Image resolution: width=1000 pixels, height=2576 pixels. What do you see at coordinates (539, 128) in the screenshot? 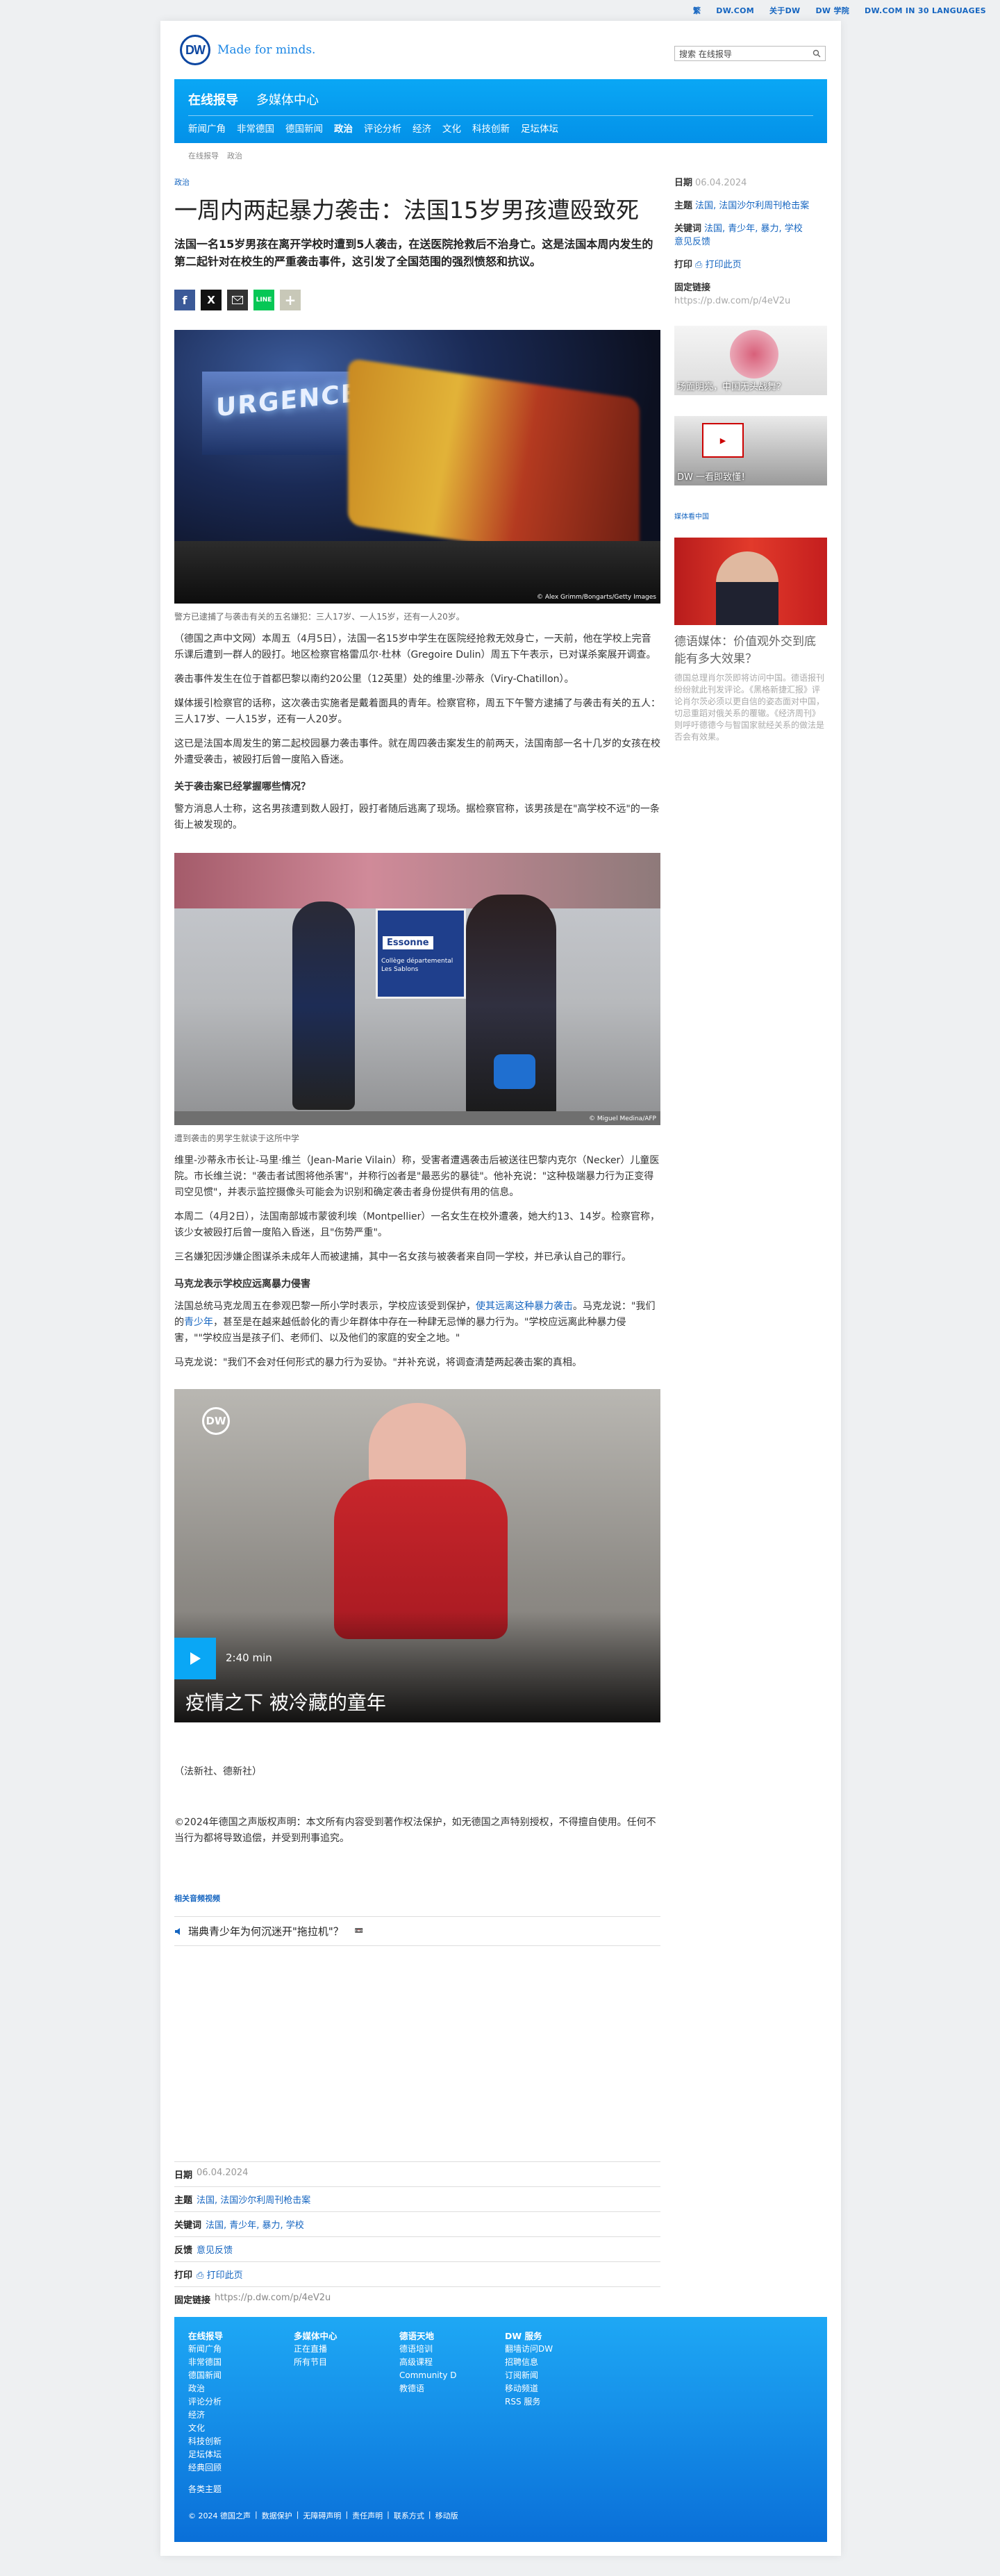
I see `nav-item-sports: 足坛体坛` at bounding box center [539, 128].